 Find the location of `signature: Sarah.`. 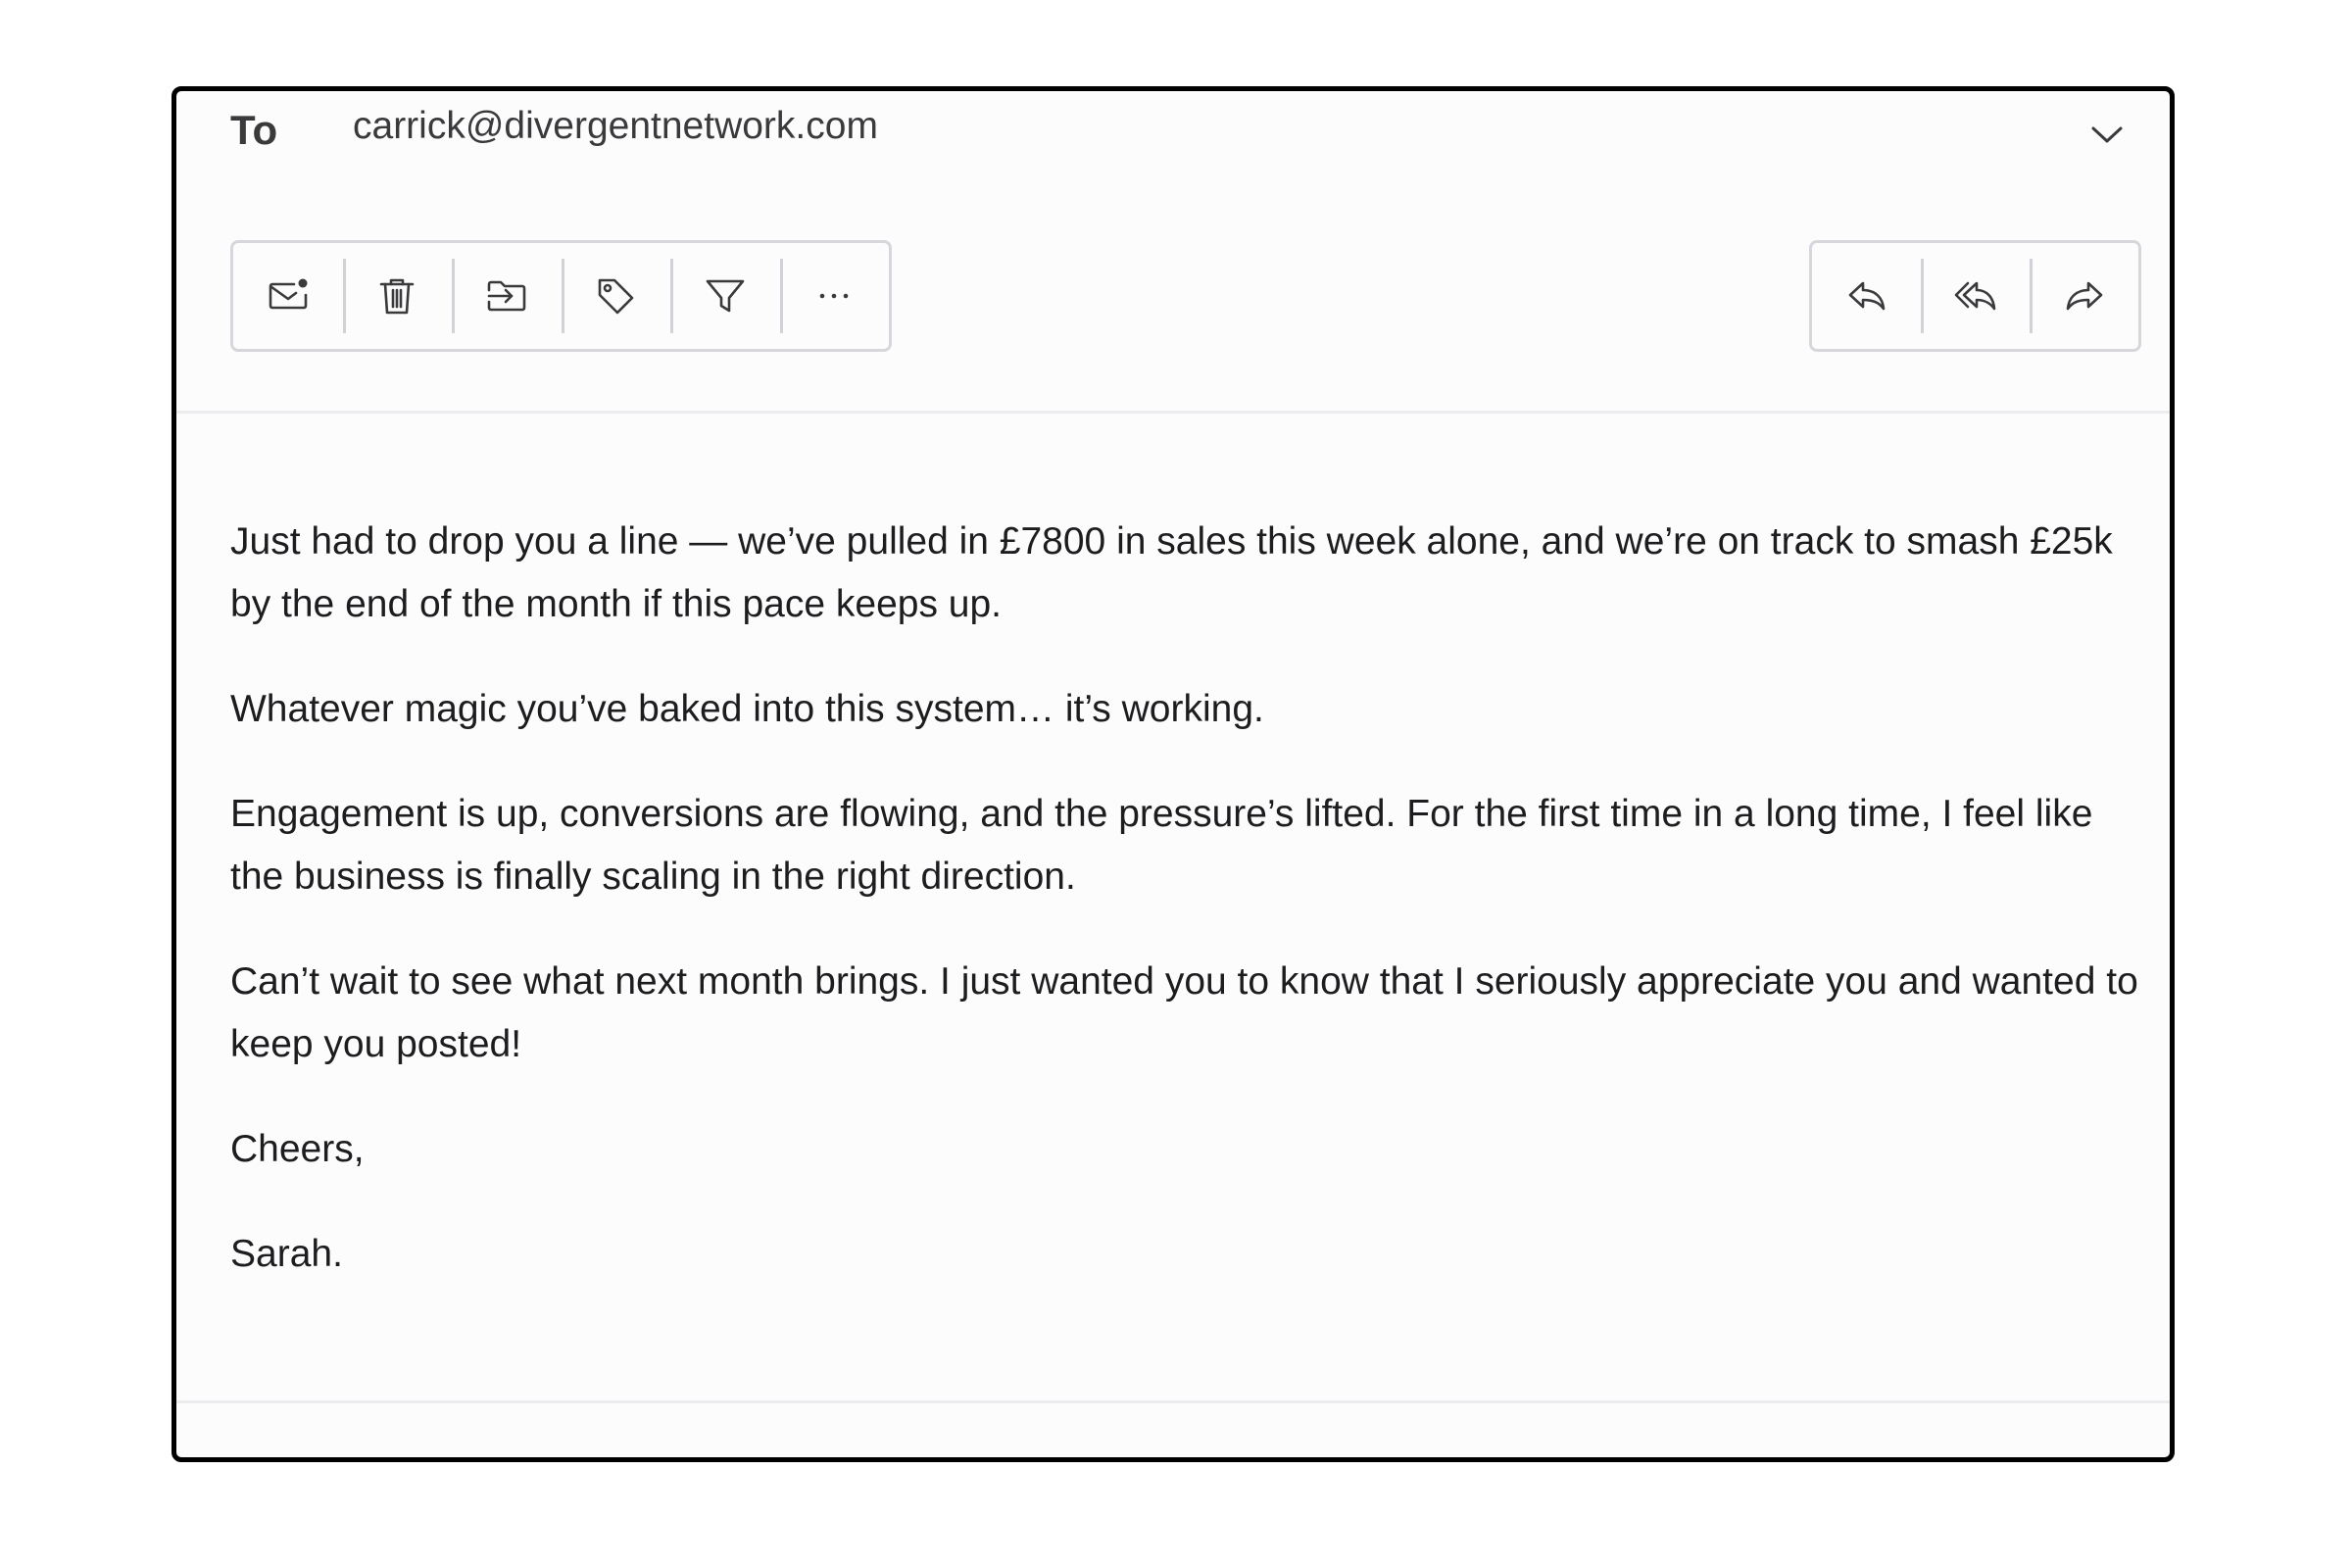

signature: Sarah. is located at coordinates (287, 1254).